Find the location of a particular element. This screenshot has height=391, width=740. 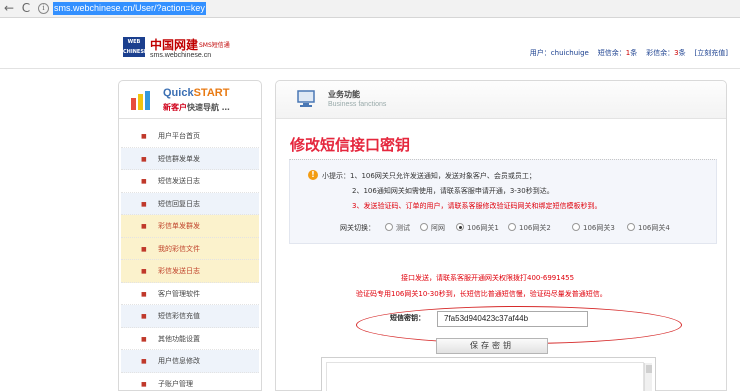

quickstart-title-a: Quick is located at coordinates (178, 93).